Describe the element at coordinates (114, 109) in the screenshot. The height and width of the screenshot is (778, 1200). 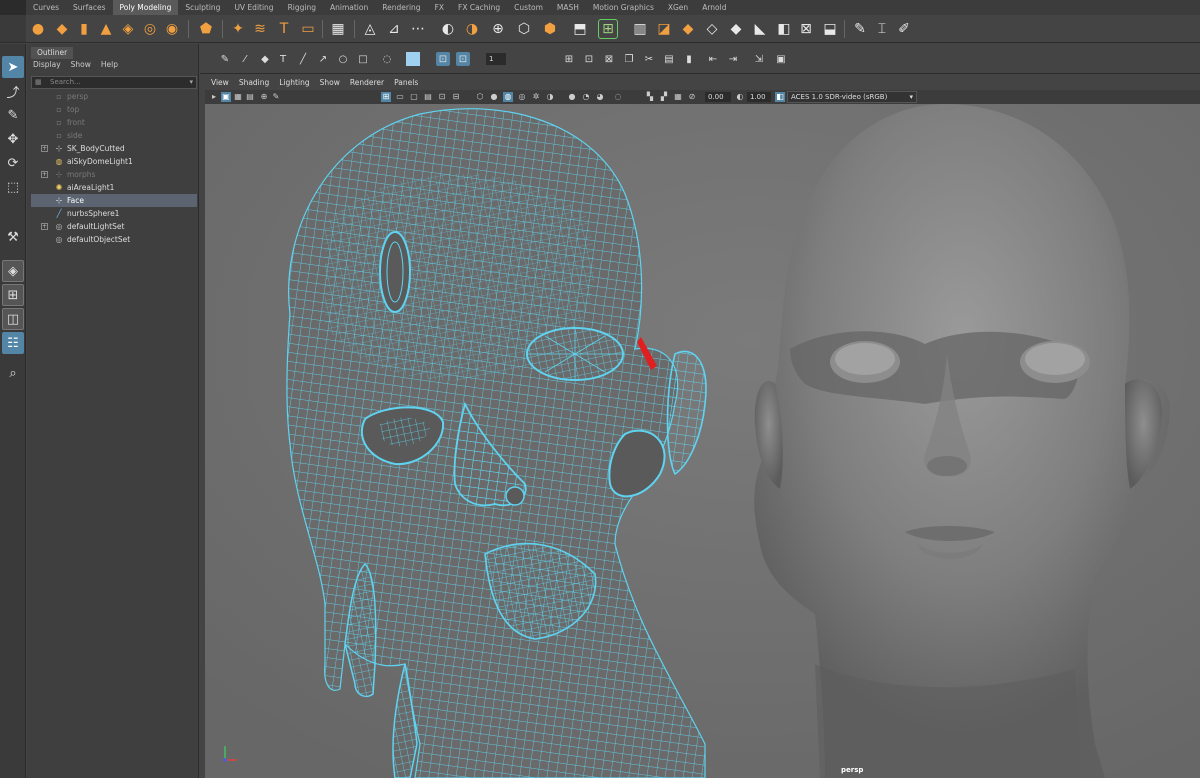
I see `outliner-item-top: ▫ top` at that location.